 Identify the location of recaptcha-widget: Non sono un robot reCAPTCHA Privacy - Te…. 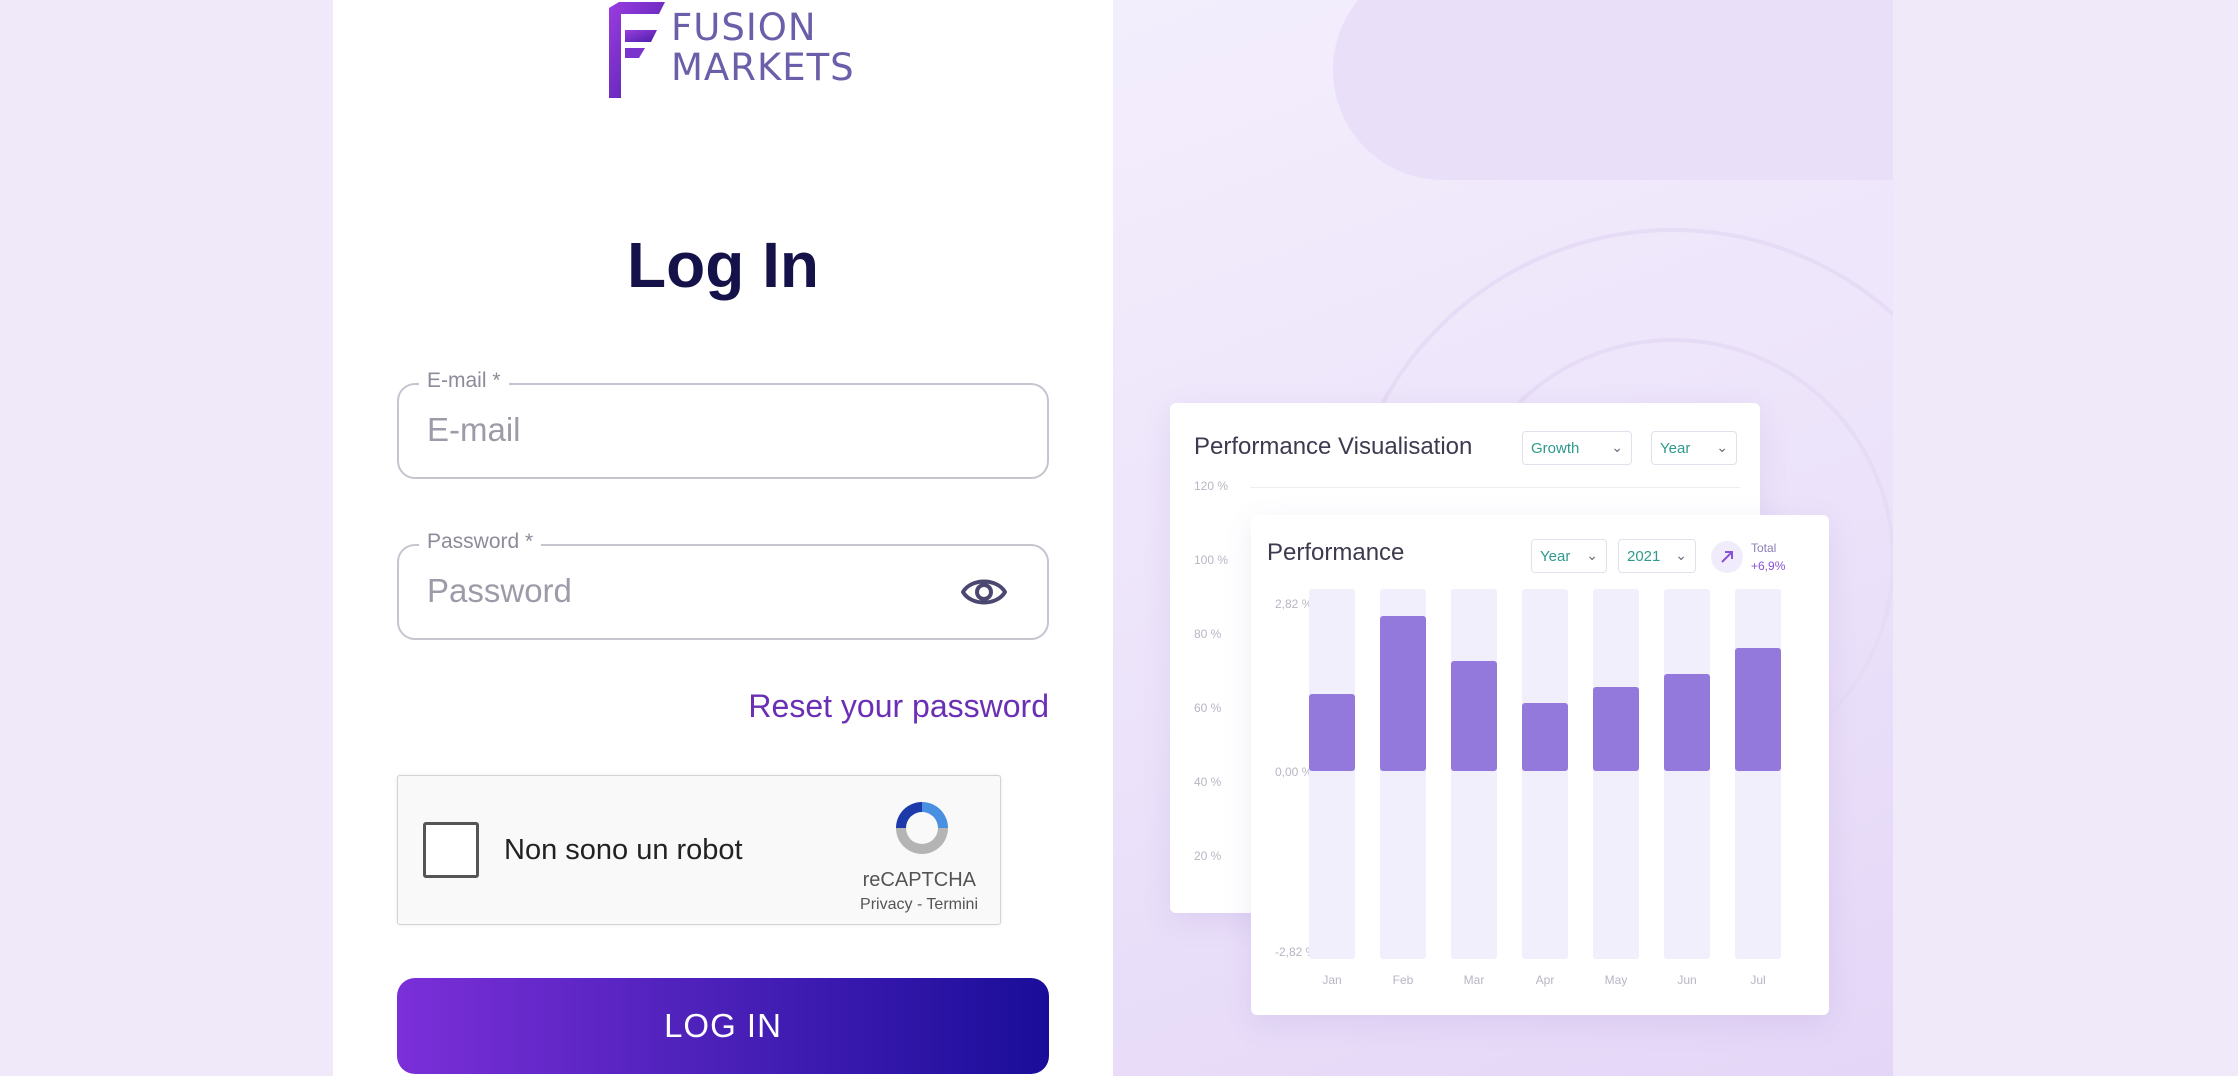
(699, 850).